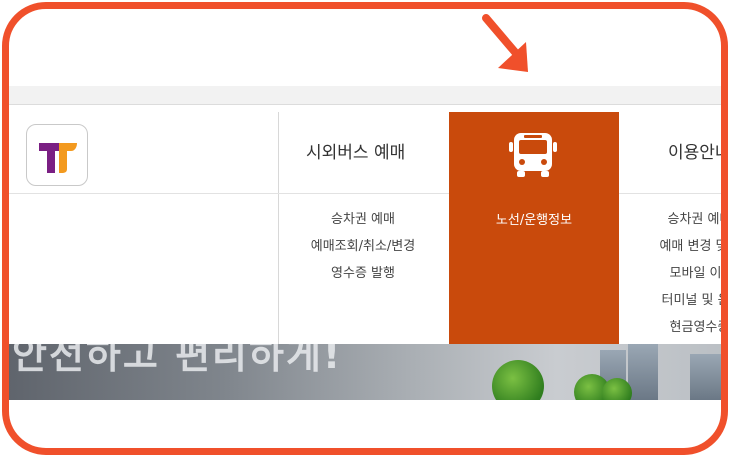 The image size is (742, 469). Describe the element at coordinates (670, 327) in the screenshot. I see `submenu-item-cash-receipt: 현금영수증 안` at that location.